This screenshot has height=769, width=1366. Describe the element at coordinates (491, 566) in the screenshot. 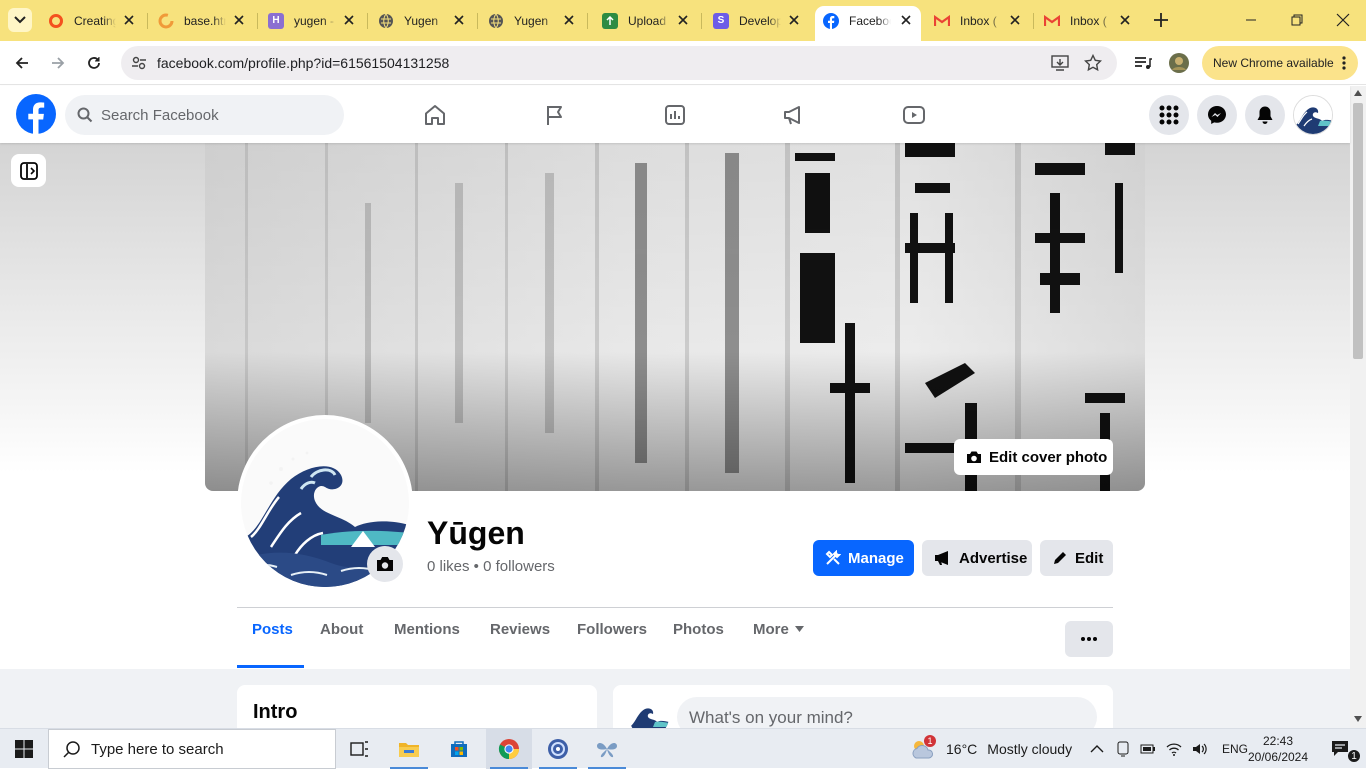

I see `page-stats: 0 likes • 0 followers` at that location.